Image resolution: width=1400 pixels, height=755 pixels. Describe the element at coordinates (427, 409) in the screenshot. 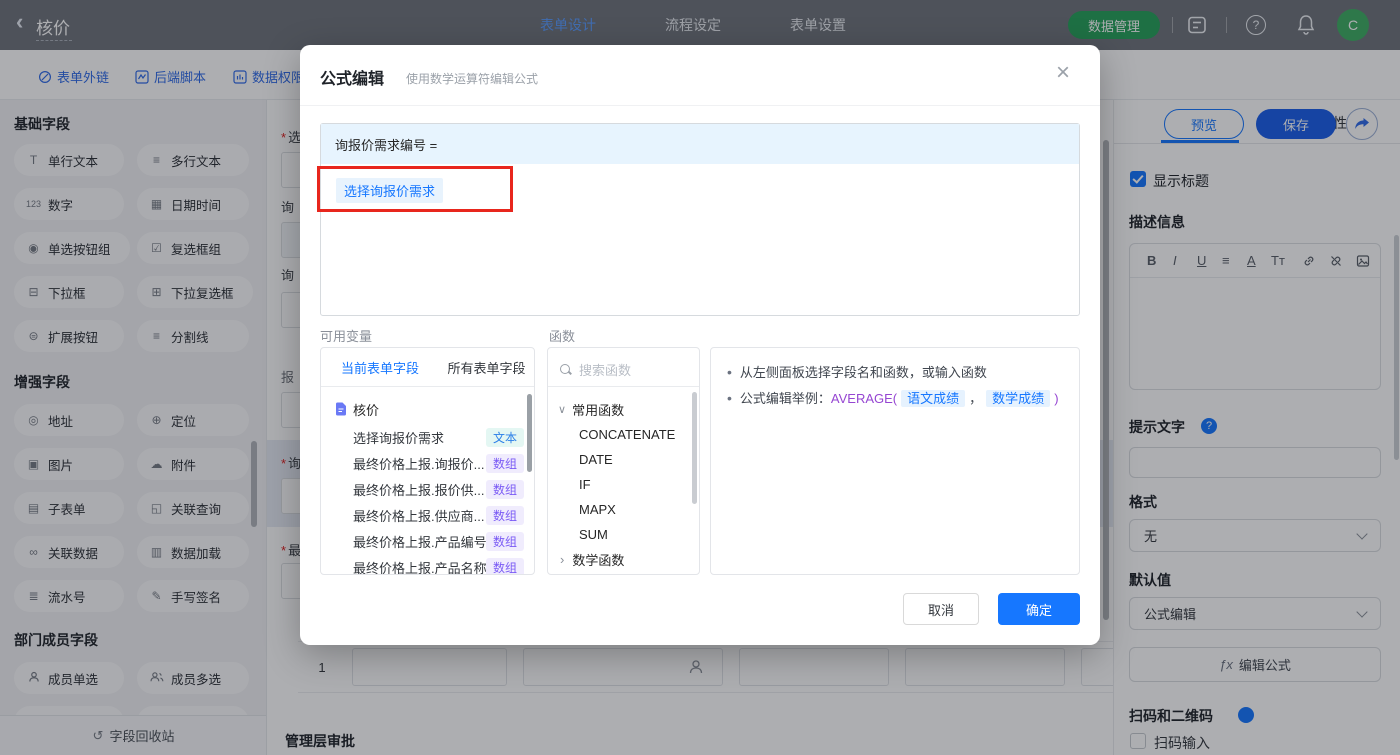

I see `variable-tree-root: 核价` at that location.